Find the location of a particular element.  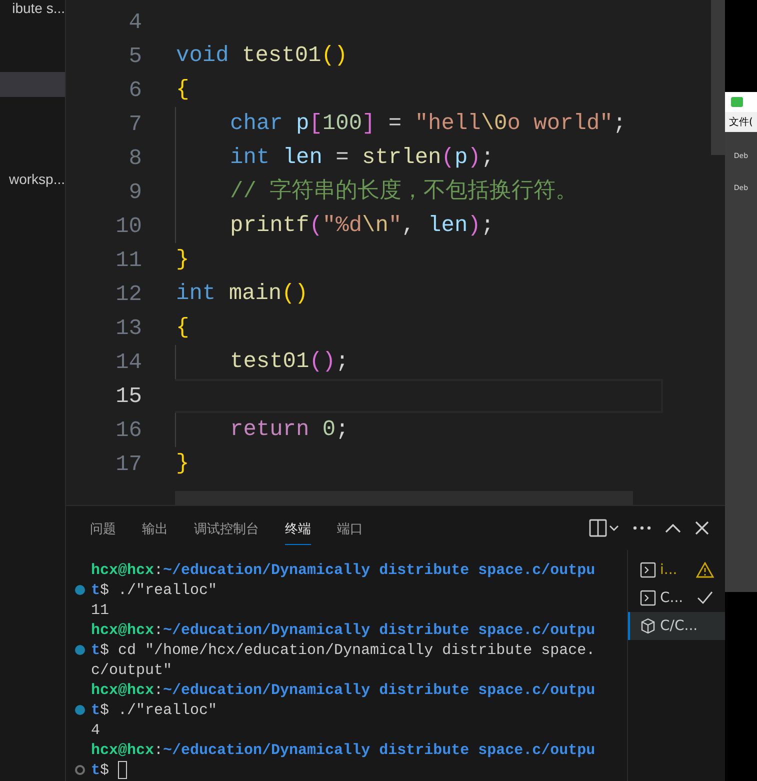

close-icon is located at coordinates (702, 528).